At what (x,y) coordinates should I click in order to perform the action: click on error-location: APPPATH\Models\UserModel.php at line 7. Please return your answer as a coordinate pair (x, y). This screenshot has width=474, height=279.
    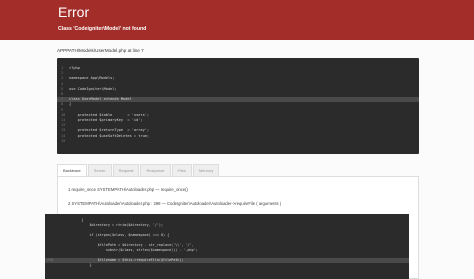
    Looking at the image, I should click on (100, 50).